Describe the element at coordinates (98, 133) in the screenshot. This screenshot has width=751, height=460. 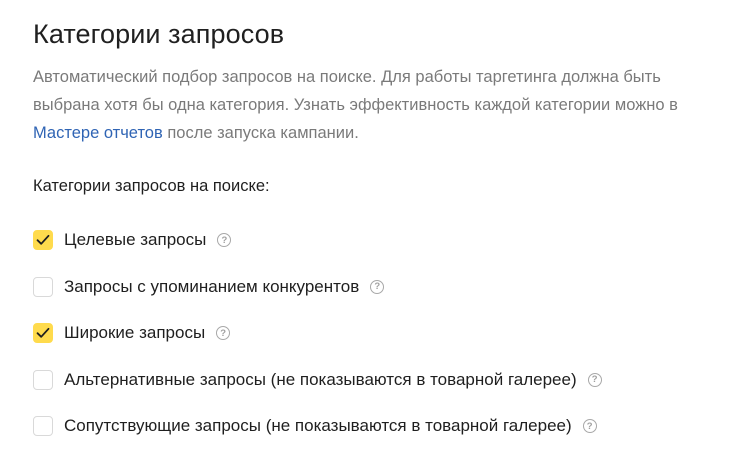
I see `report-wizard-link: Мастере отчетов` at that location.